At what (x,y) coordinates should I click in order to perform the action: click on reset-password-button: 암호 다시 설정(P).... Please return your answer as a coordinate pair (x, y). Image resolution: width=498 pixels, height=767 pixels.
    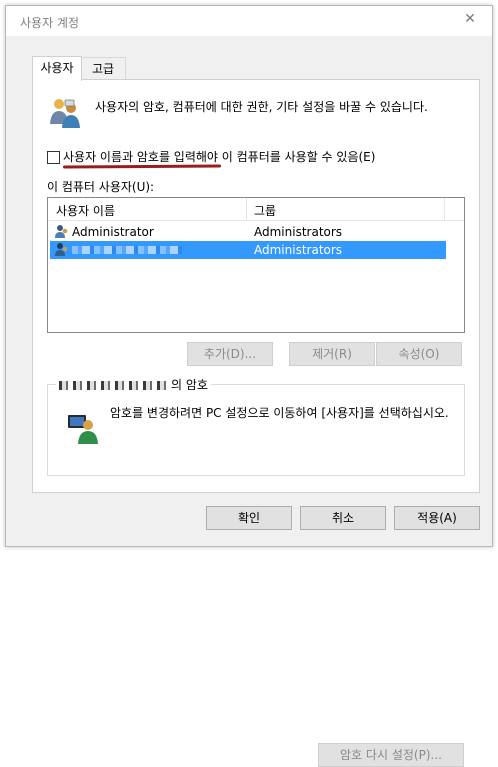
    Looking at the image, I should click on (391, 755).